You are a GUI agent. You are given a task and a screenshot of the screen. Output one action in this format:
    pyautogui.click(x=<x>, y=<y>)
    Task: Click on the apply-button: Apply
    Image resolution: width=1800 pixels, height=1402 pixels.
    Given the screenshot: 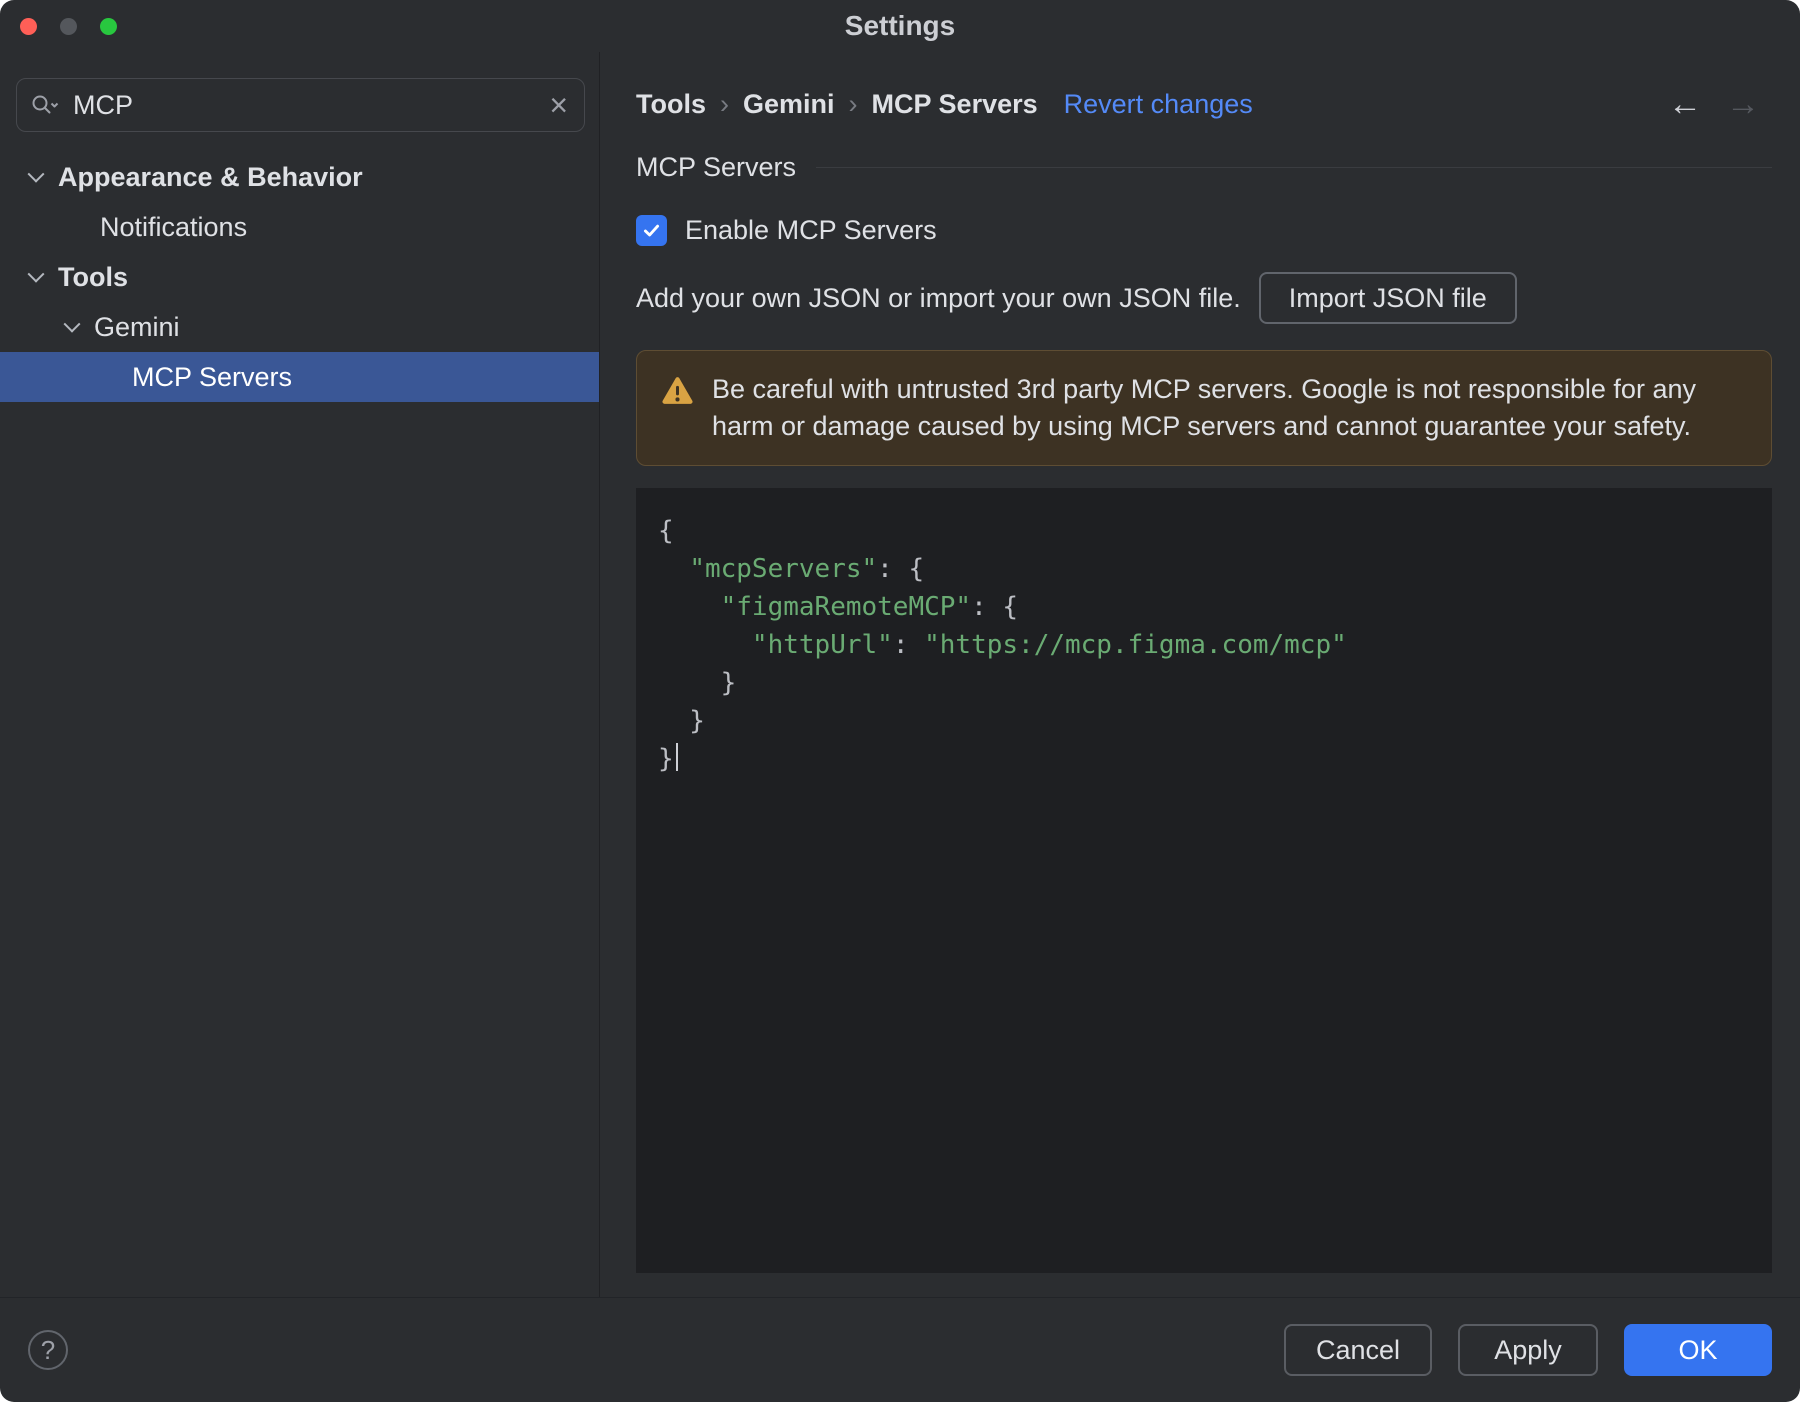 What is the action you would take?
    pyautogui.click(x=1528, y=1350)
    